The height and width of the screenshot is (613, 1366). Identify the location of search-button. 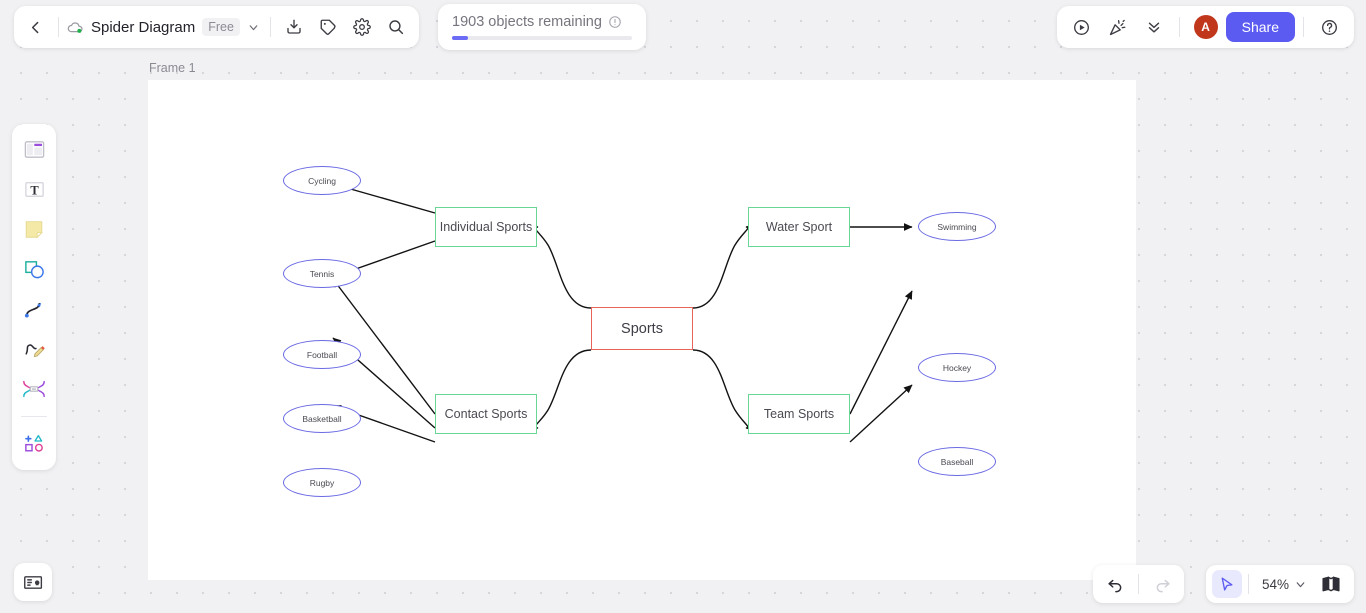
(396, 27).